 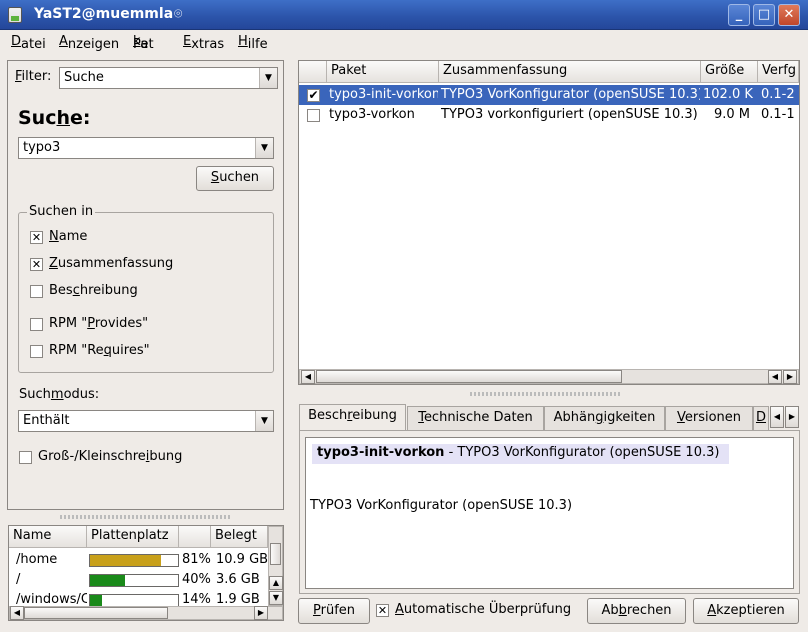 What do you see at coordinates (778, 114) in the screenshot?
I see `package-version: 0.1-1` at bounding box center [778, 114].